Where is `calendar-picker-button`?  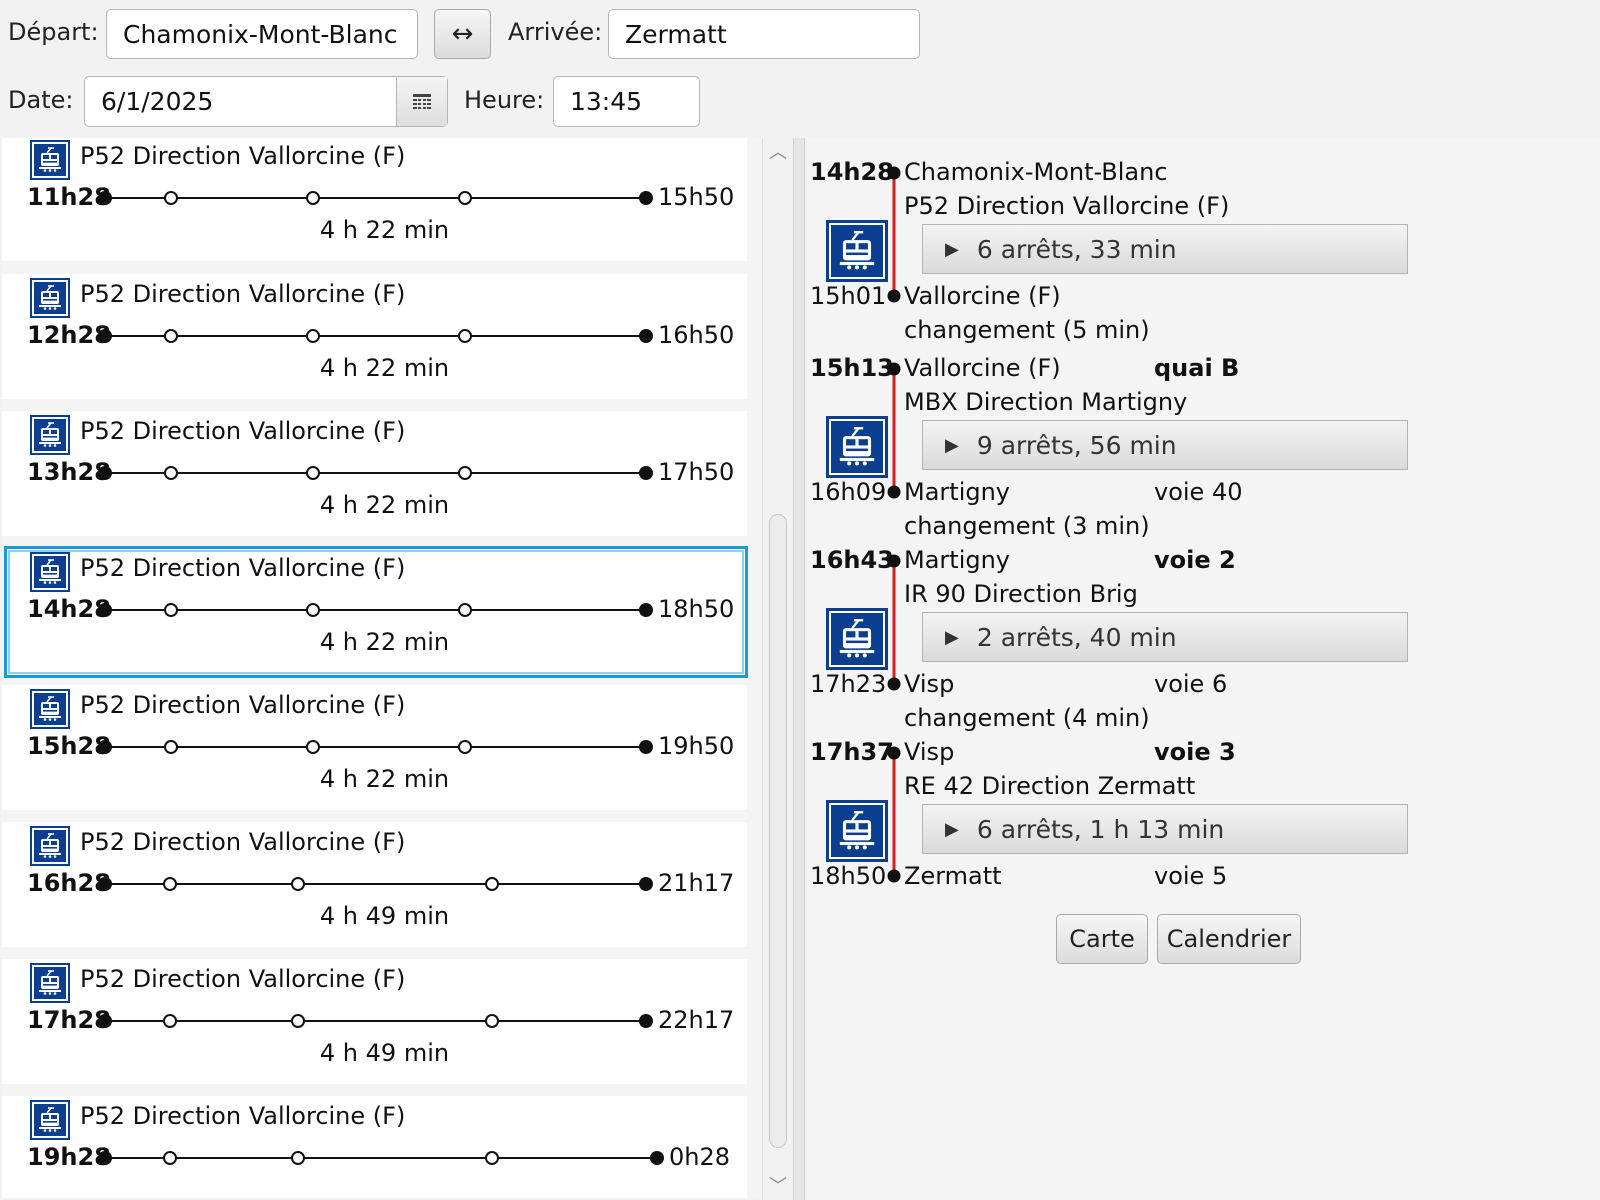 calendar-picker-button is located at coordinates (421, 101).